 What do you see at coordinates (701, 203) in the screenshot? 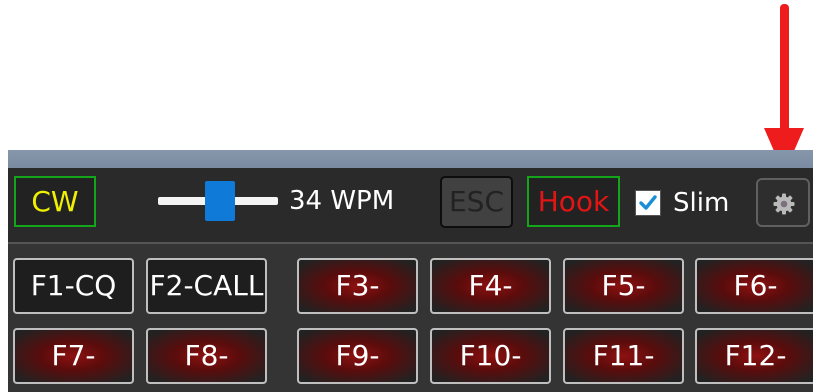
I see `slim-label: Slim` at bounding box center [701, 203].